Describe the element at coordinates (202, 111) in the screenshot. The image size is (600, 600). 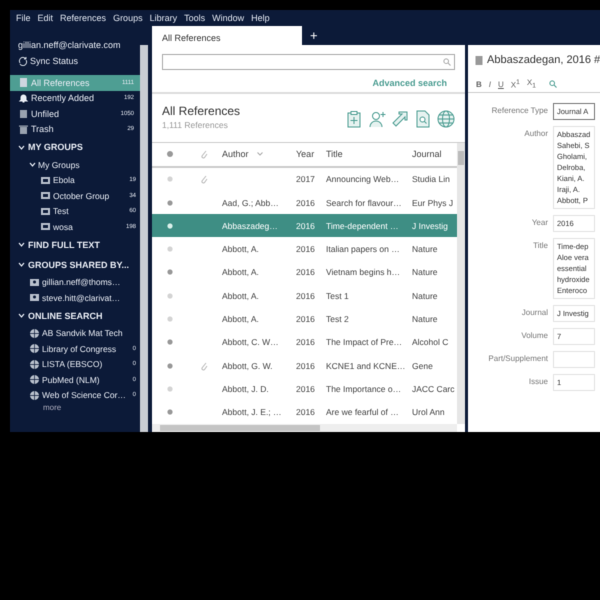
I see `list-title: All References` at that location.